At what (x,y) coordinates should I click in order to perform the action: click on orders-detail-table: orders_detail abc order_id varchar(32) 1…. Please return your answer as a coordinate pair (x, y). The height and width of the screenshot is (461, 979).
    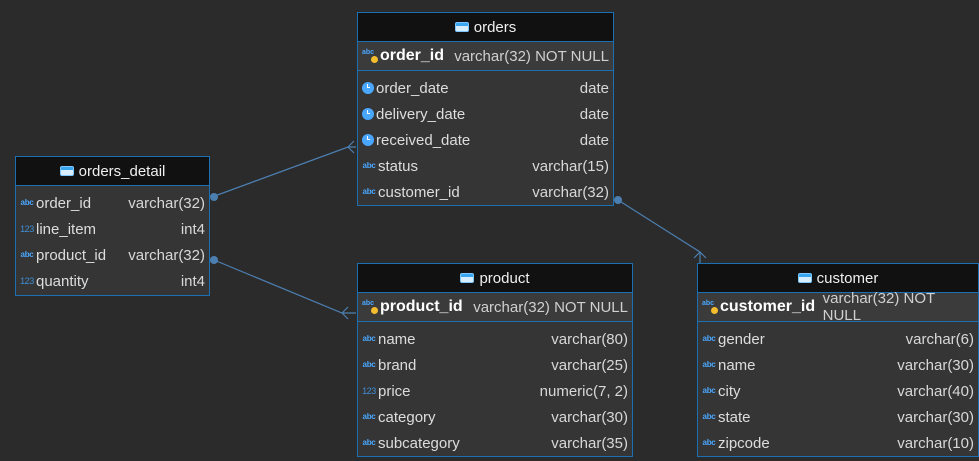
    Looking at the image, I should click on (112, 226).